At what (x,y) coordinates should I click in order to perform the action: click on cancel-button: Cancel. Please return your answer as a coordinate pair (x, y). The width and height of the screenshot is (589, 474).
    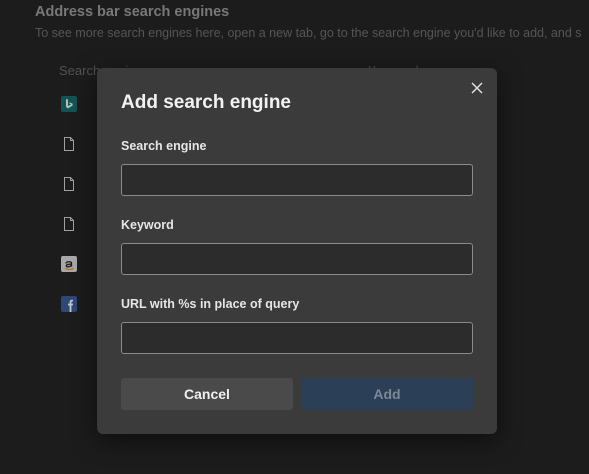
    Looking at the image, I should click on (207, 394).